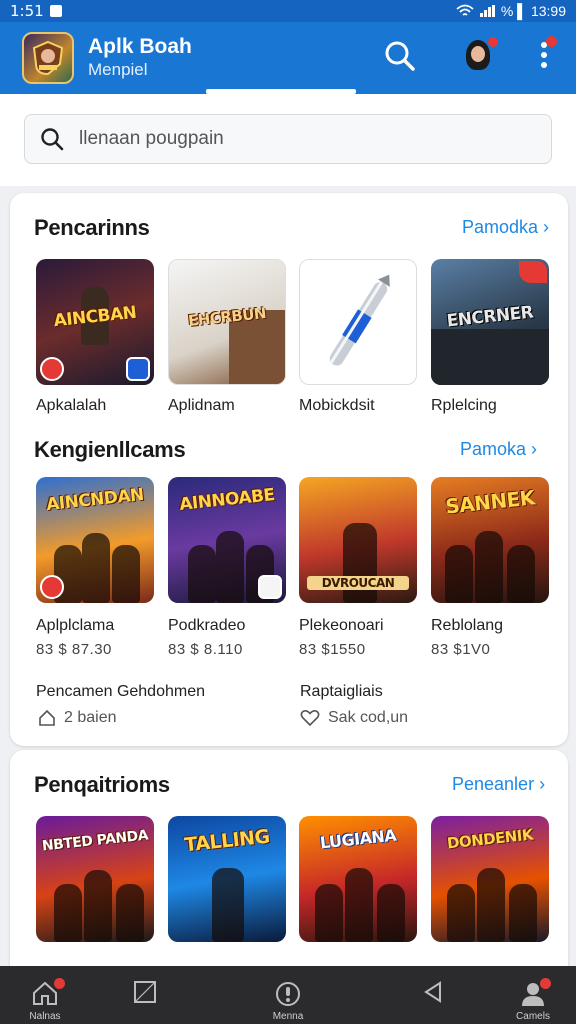 The height and width of the screenshot is (1024, 576). What do you see at coordinates (227, 322) in the screenshot?
I see `app-tile: EHCRBUN` at bounding box center [227, 322].